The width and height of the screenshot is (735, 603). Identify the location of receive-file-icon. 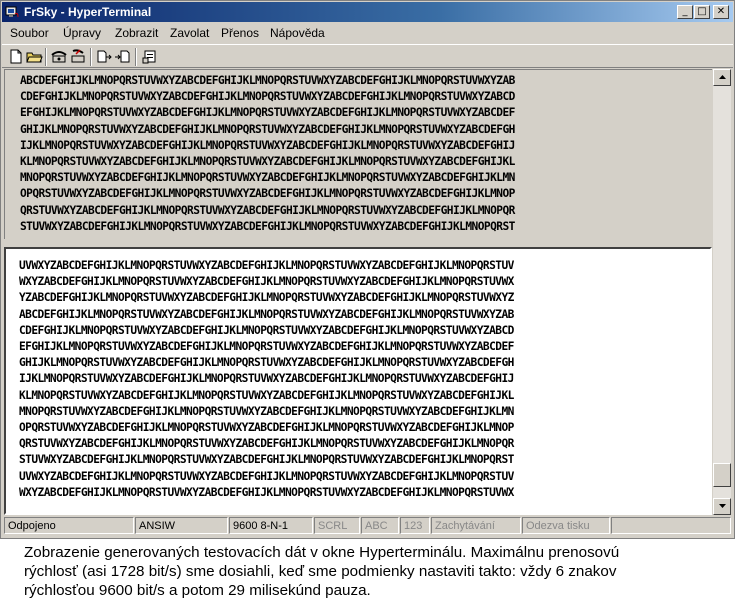
(123, 56).